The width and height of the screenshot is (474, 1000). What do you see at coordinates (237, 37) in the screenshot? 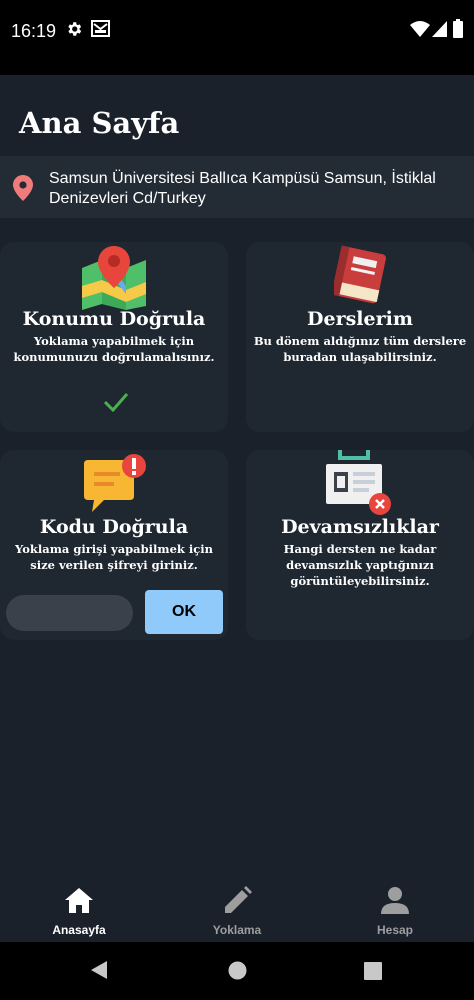
I see `status-bar: 16:19` at bounding box center [237, 37].